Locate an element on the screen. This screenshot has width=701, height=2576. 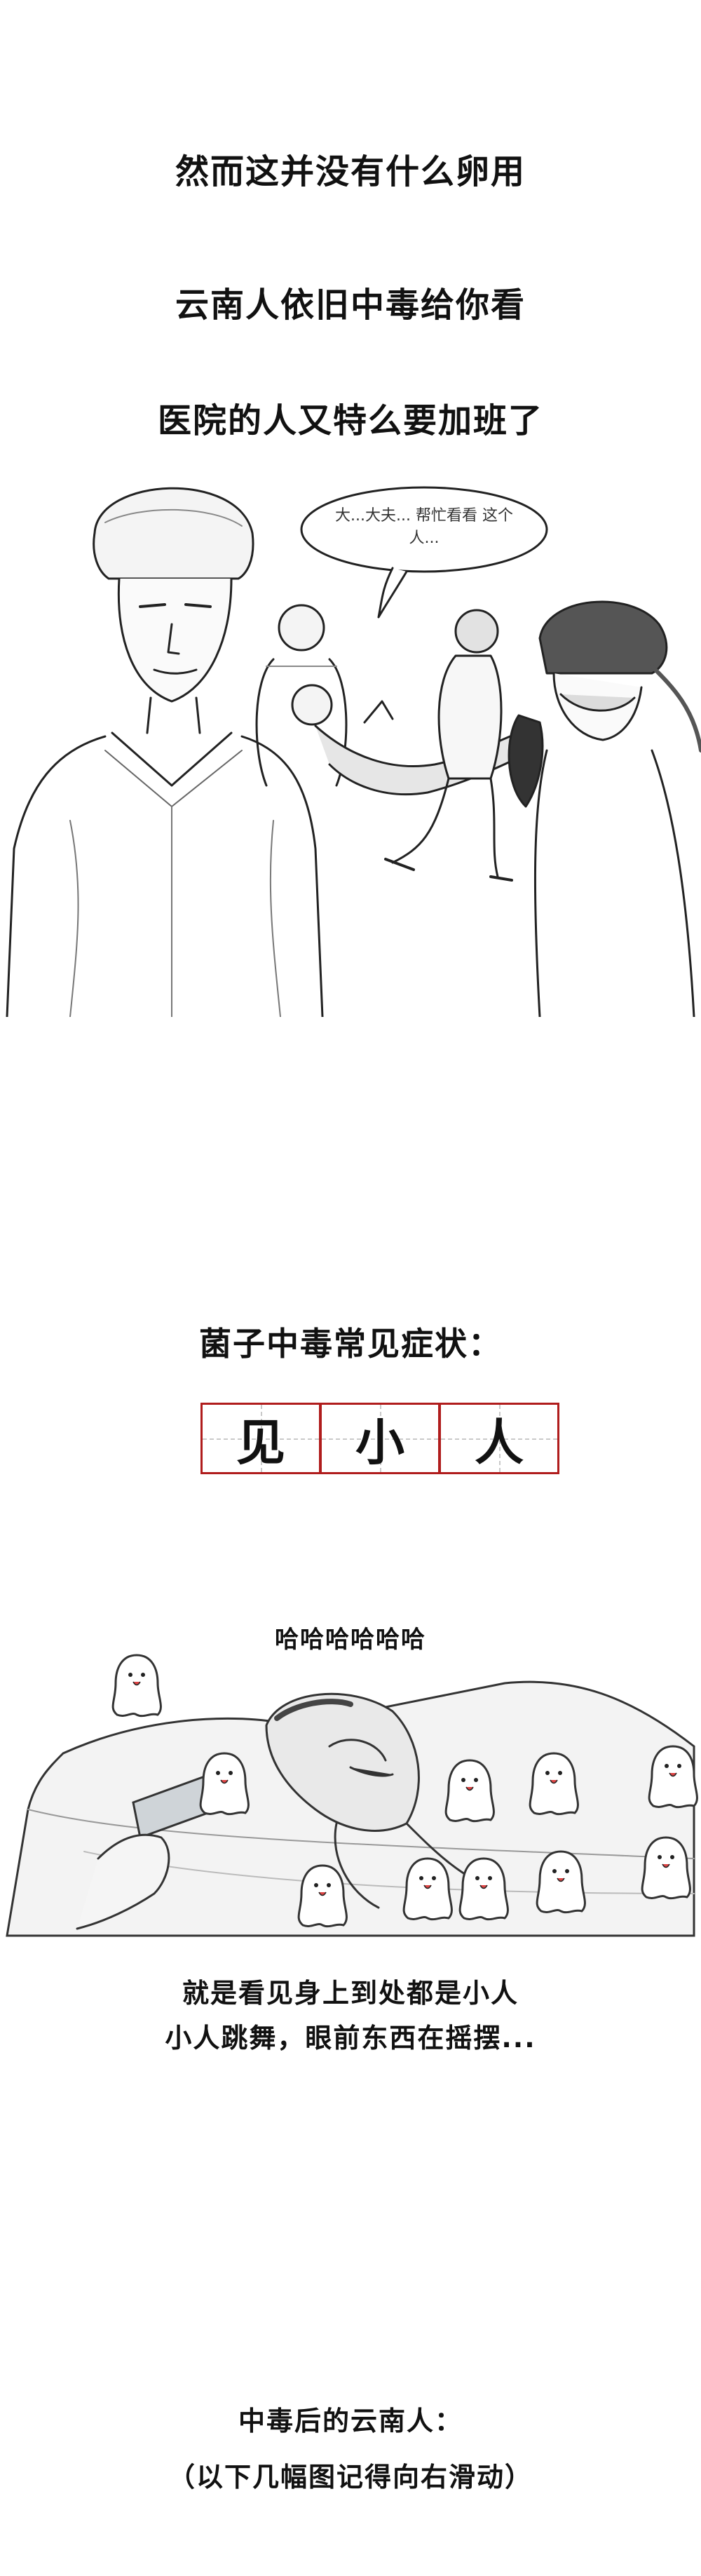
char-box-1-text: 见 is located at coordinates (260, 1441).